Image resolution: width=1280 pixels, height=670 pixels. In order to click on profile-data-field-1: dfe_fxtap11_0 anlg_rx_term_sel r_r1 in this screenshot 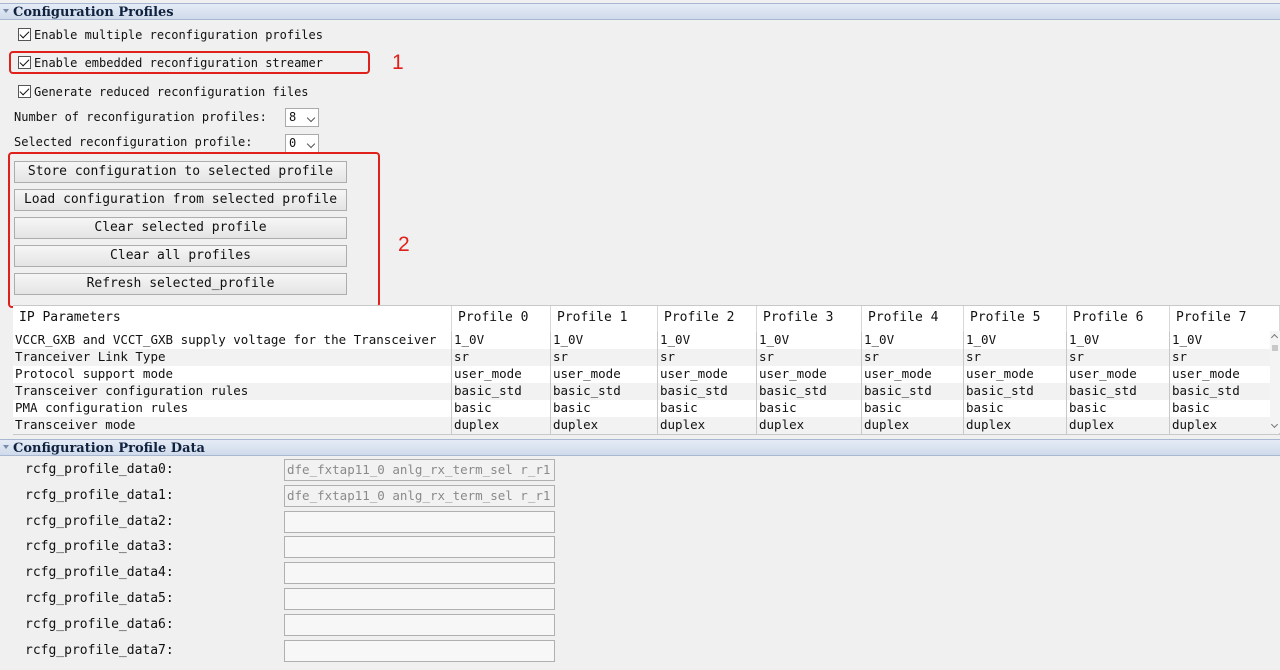, I will do `click(419, 495)`.